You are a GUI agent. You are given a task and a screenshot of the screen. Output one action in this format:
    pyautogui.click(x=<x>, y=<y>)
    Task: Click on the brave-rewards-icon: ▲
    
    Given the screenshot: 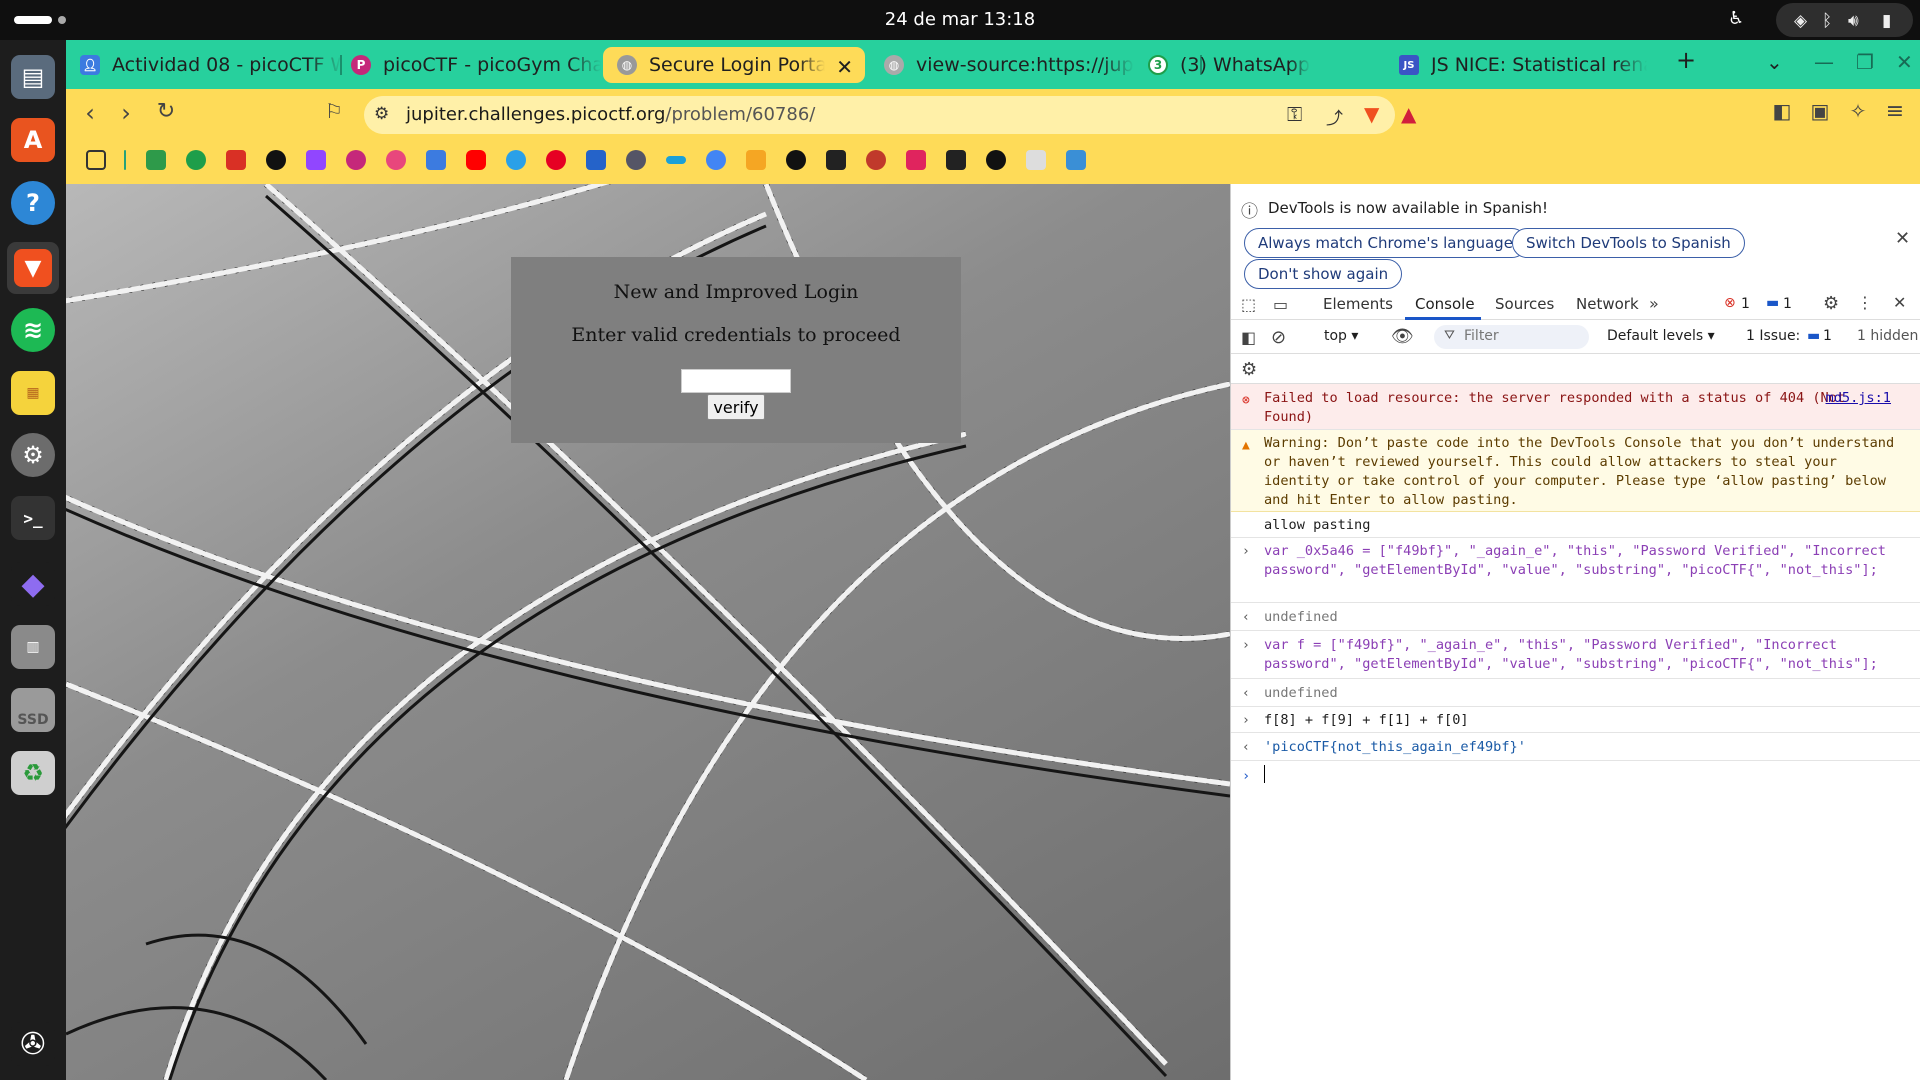 What is the action you would take?
    pyautogui.click(x=1408, y=114)
    